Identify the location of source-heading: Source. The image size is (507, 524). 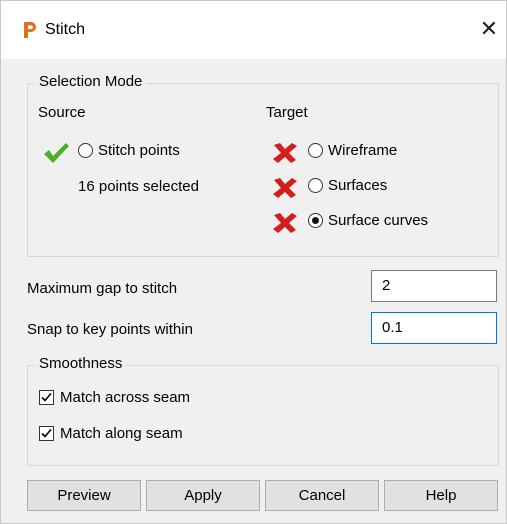
(62, 112).